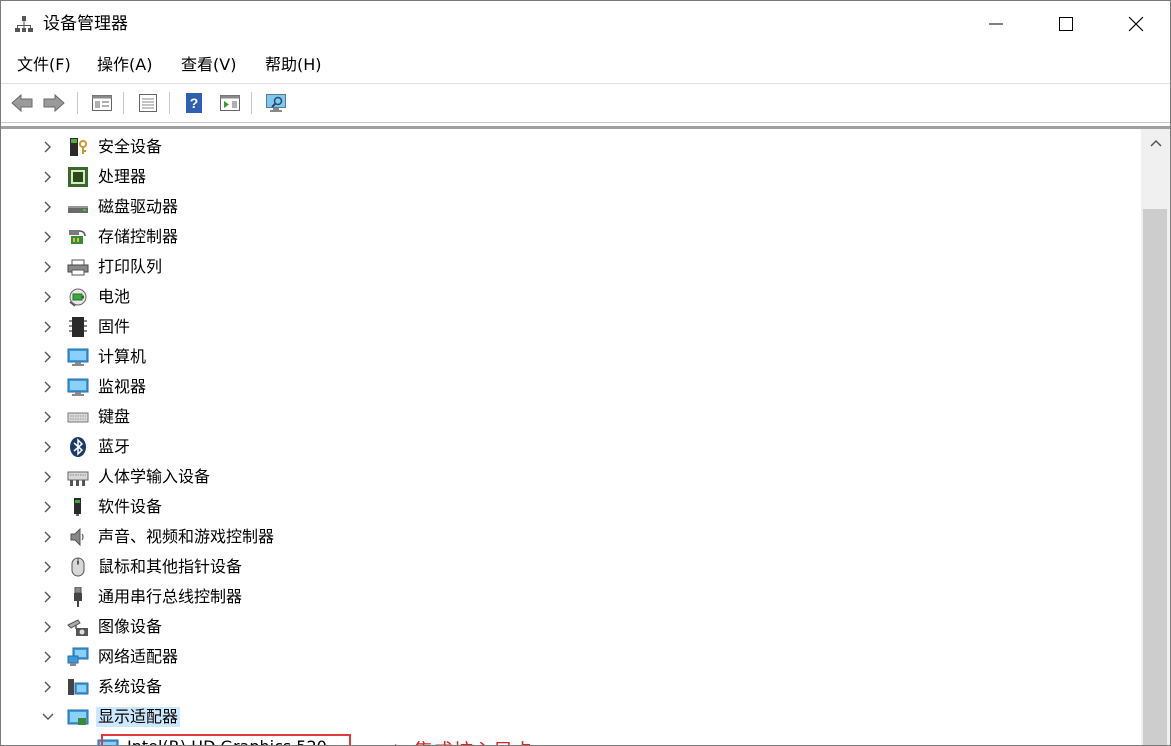 The width and height of the screenshot is (1171, 746). What do you see at coordinates (473, 740) in the screenshot?
I see `annotation-text: 集成核心显卡` at bounding box center [473, 740].